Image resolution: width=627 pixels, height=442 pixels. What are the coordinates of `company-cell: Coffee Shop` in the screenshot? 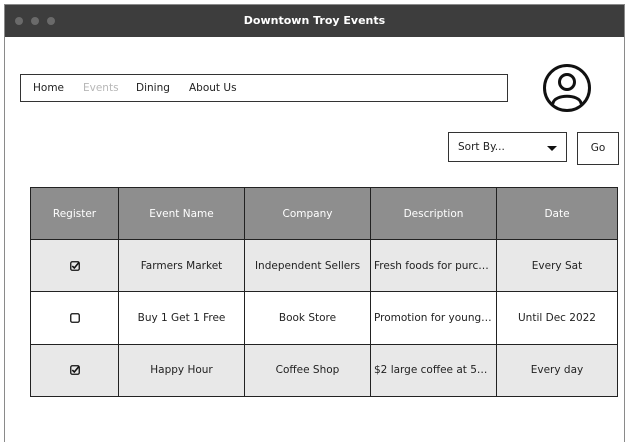 It's located at (307, 370).